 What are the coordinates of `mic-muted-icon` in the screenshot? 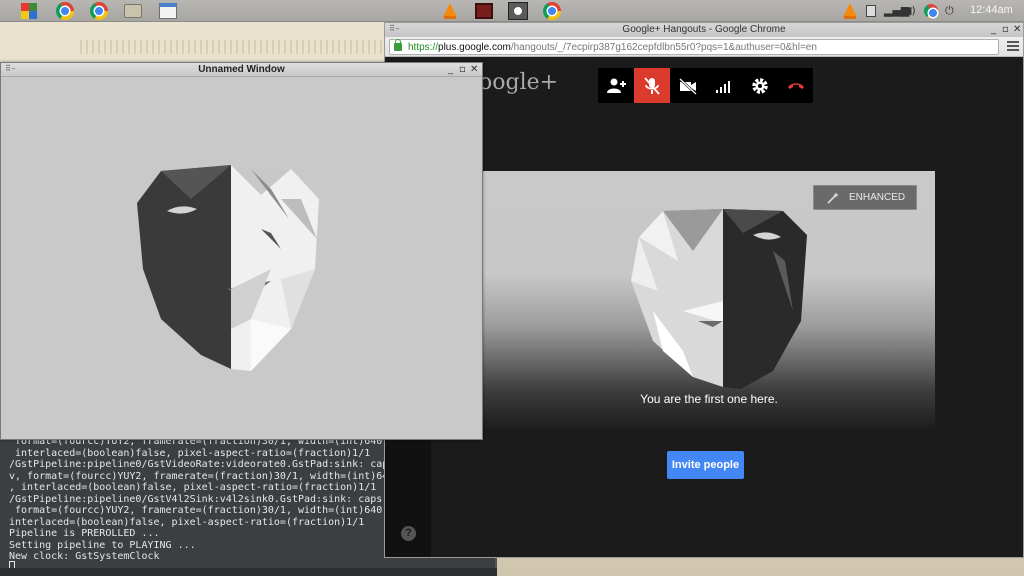 It's located at (652, 86).